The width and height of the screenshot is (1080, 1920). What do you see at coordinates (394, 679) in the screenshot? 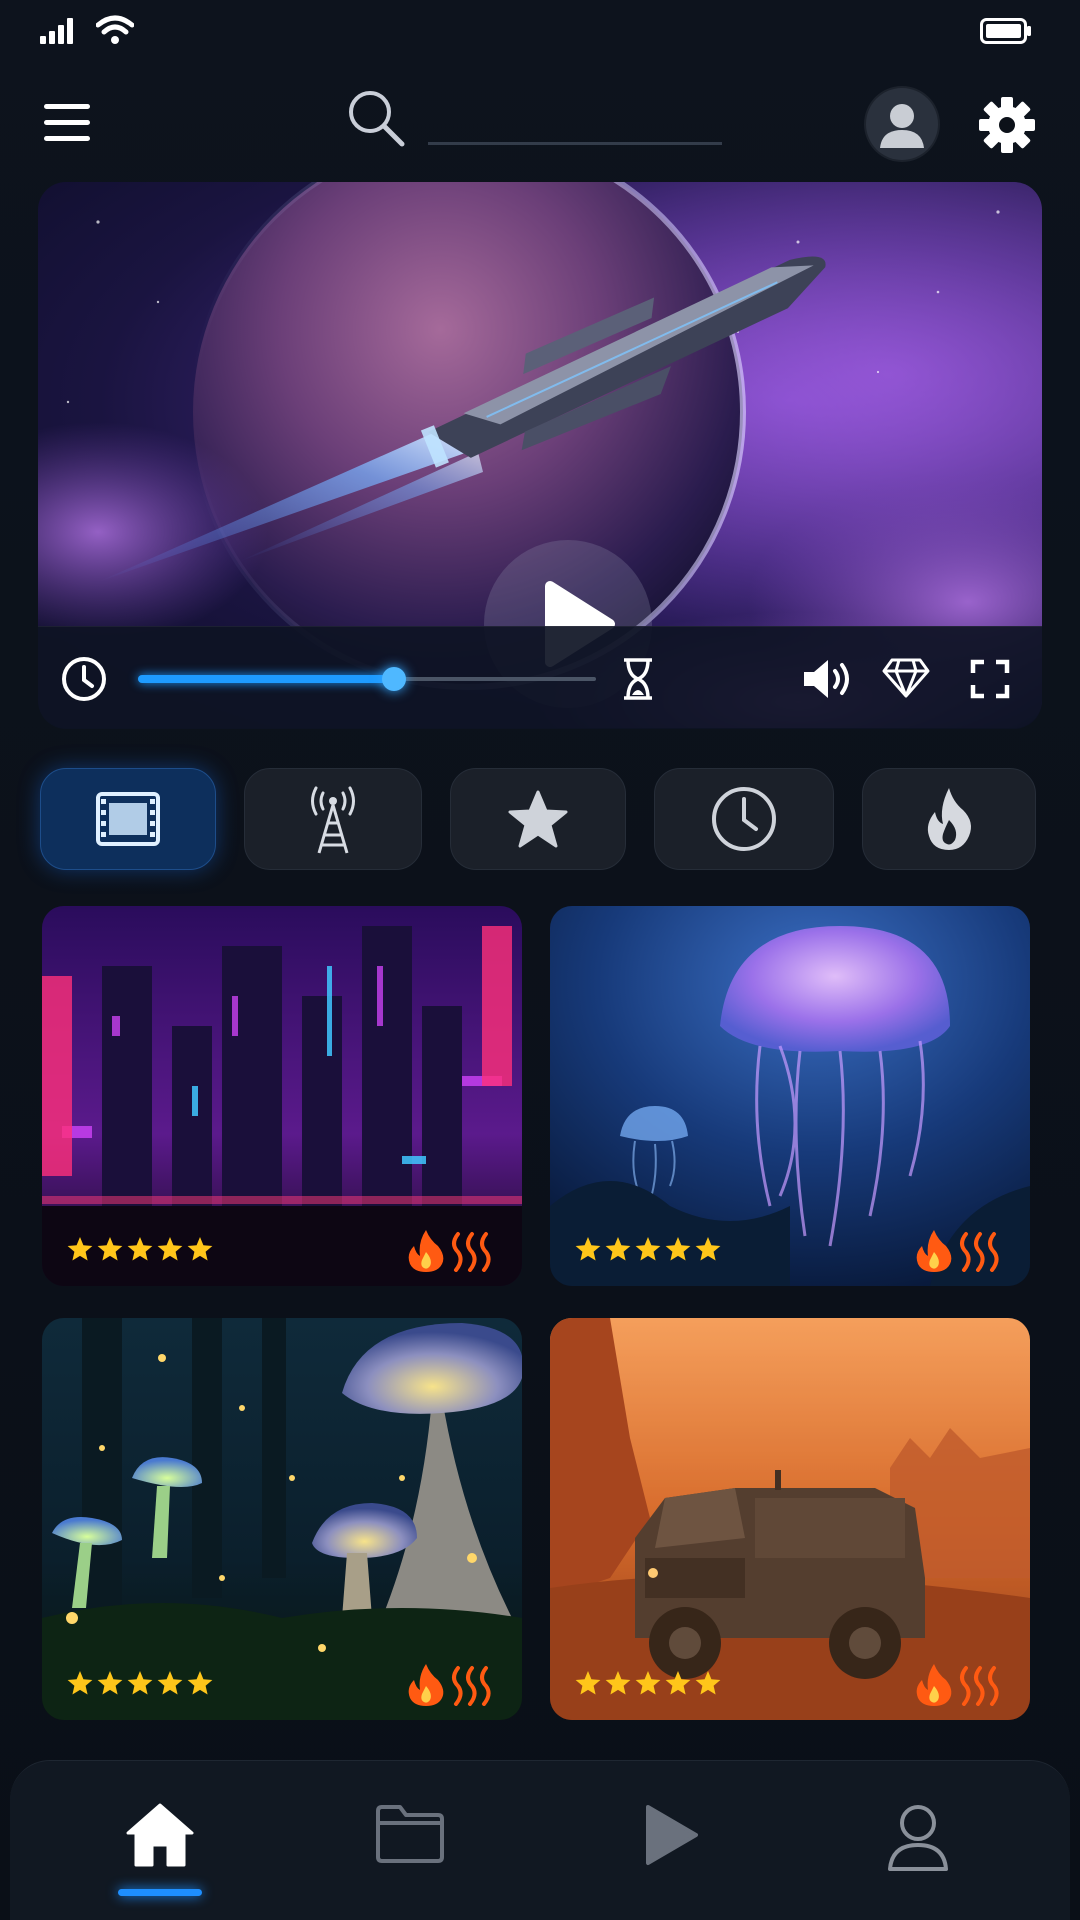
I see `progress-handle` at bounding box center [394, 679].